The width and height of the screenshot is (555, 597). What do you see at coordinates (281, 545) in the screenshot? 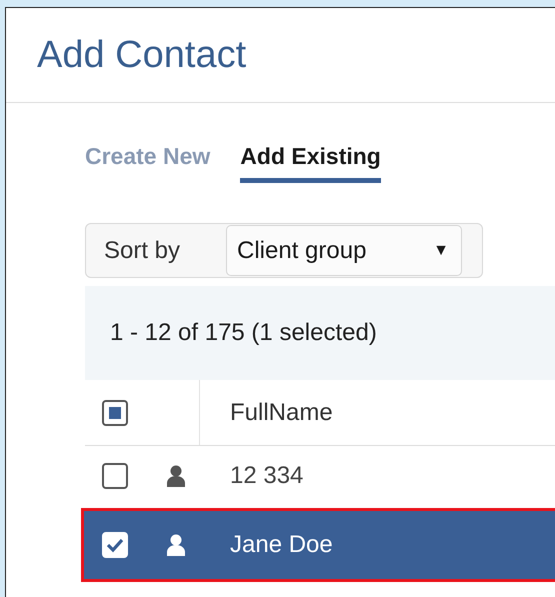
I see `full-name-cell-text: Jane Doe` at bounding box center [281, 545].